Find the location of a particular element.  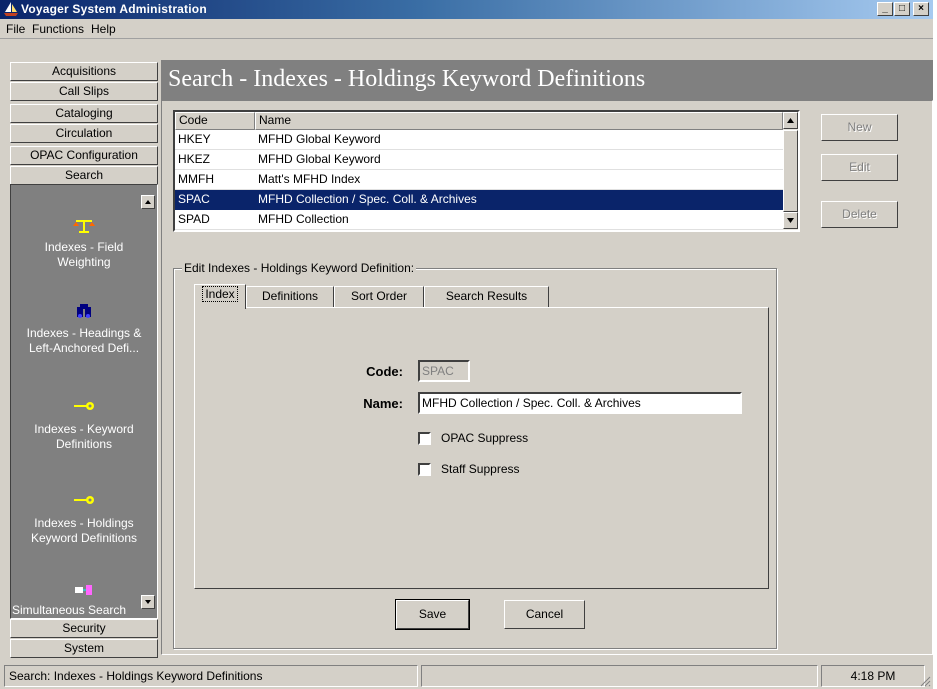

table-row: HKEY MFHD Global Keyword is located at coordinates (479, 140).